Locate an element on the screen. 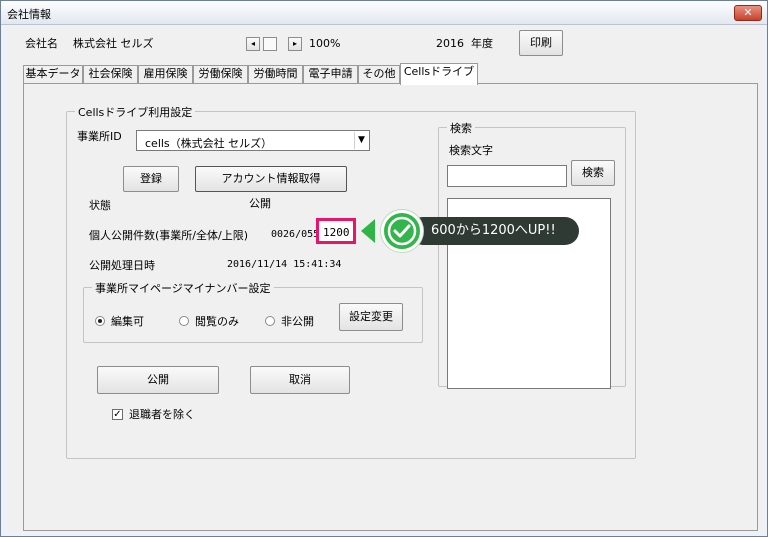 The width and height of the screenshot is (768, 537). tab-working-hours: 労働時間 is located at coordinates (275, 74).